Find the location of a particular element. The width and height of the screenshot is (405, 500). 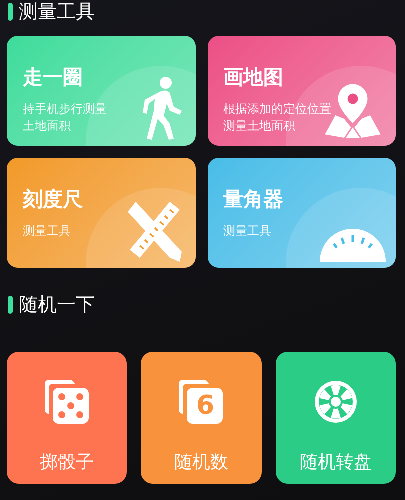

random-tool-tile: 随机转盘 is located at coordinates (336, 418).